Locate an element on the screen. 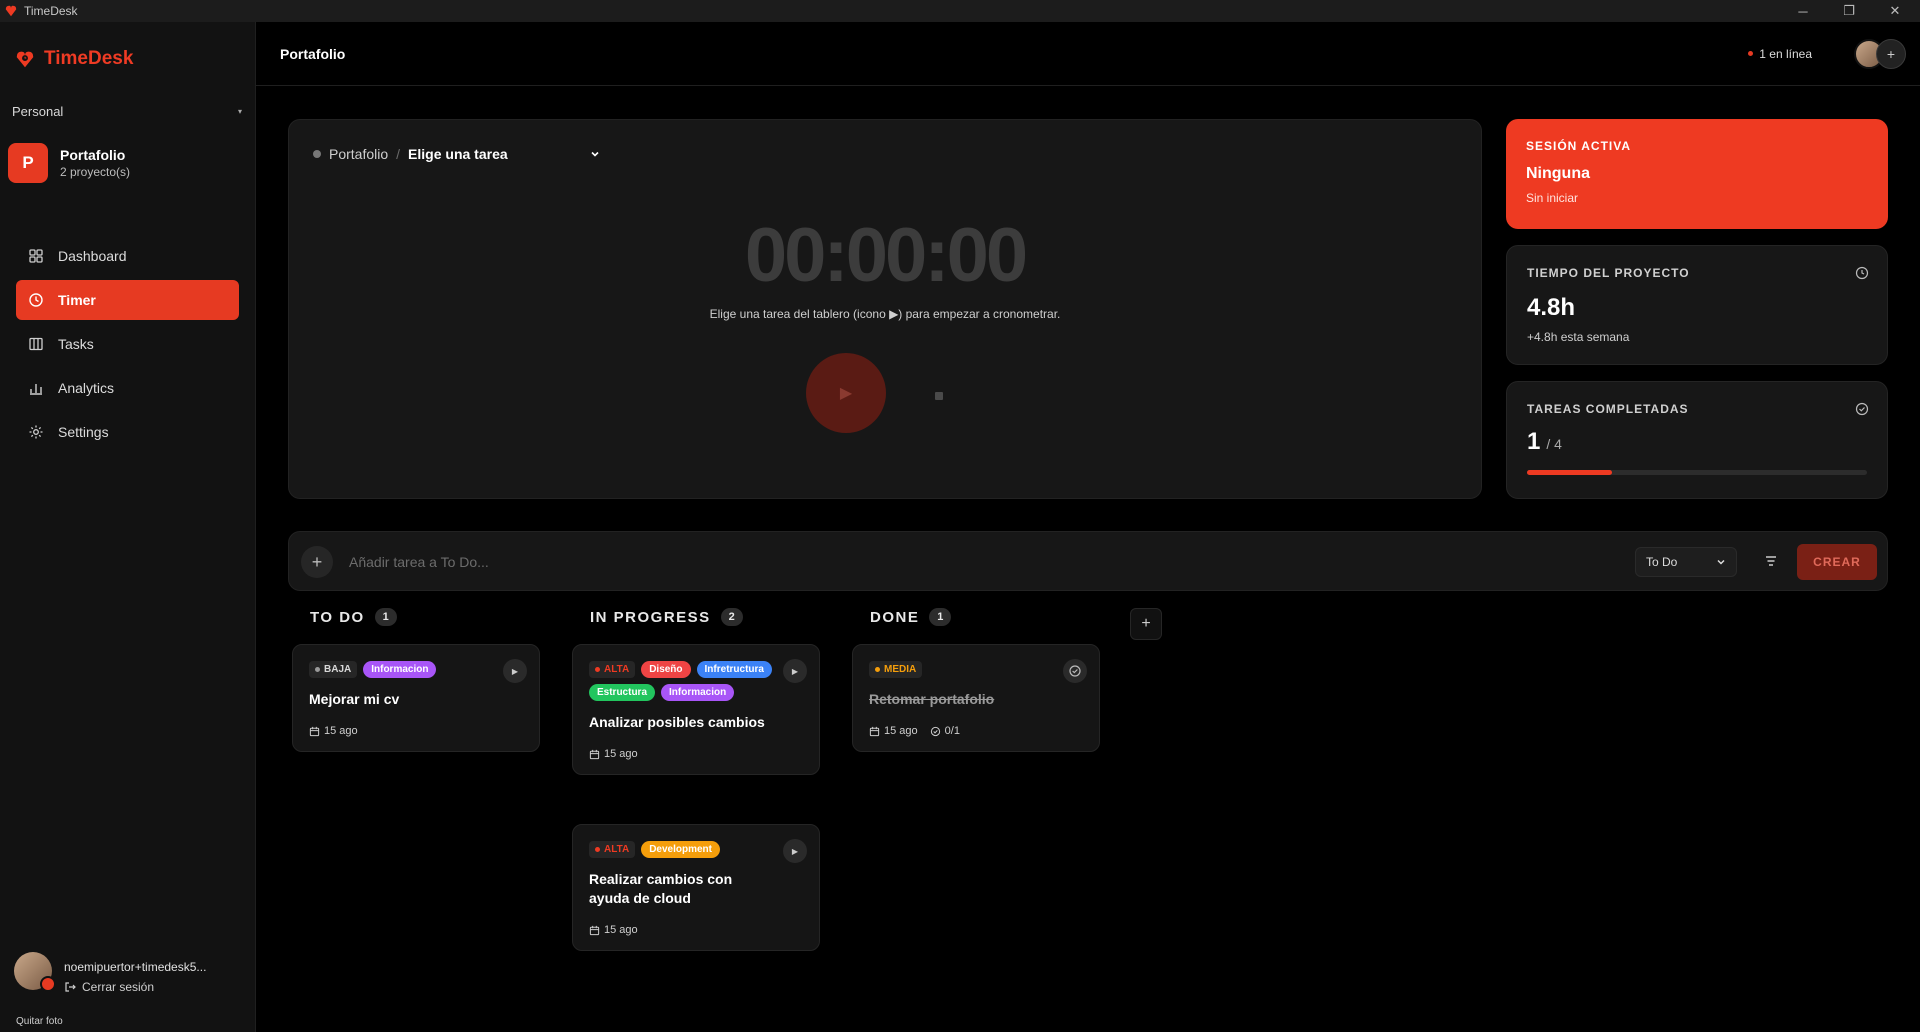 This screenshot has width=1920, height=1032. sidebar-item-tasks: Tasks is located at coordinates (127, 344).